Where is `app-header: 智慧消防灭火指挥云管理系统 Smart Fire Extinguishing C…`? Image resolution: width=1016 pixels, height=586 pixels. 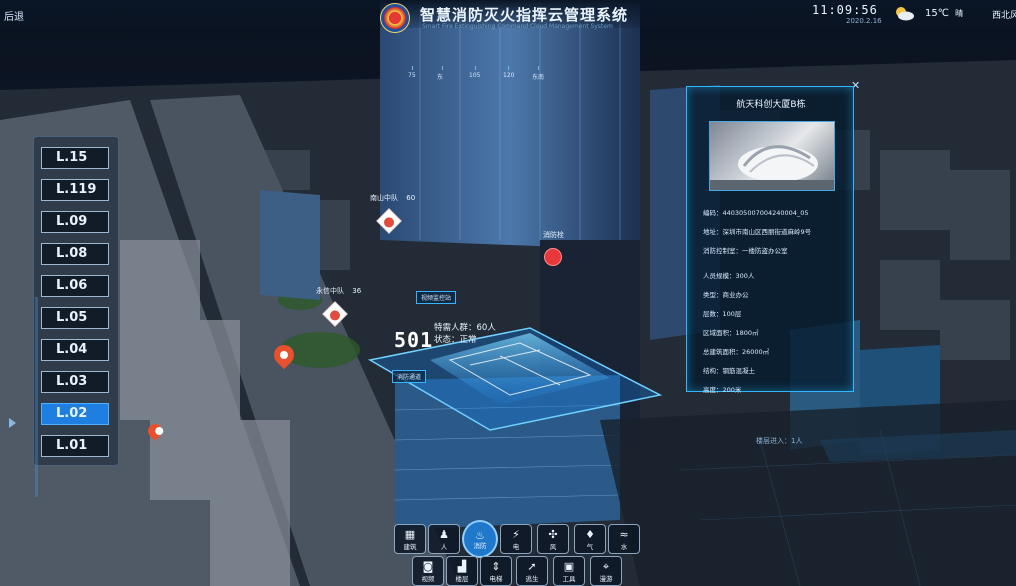
app-header: 智慧消防灭火指挥云管理系统 Smart Fire Extinguishing C… is located at coordinates (510, 17).